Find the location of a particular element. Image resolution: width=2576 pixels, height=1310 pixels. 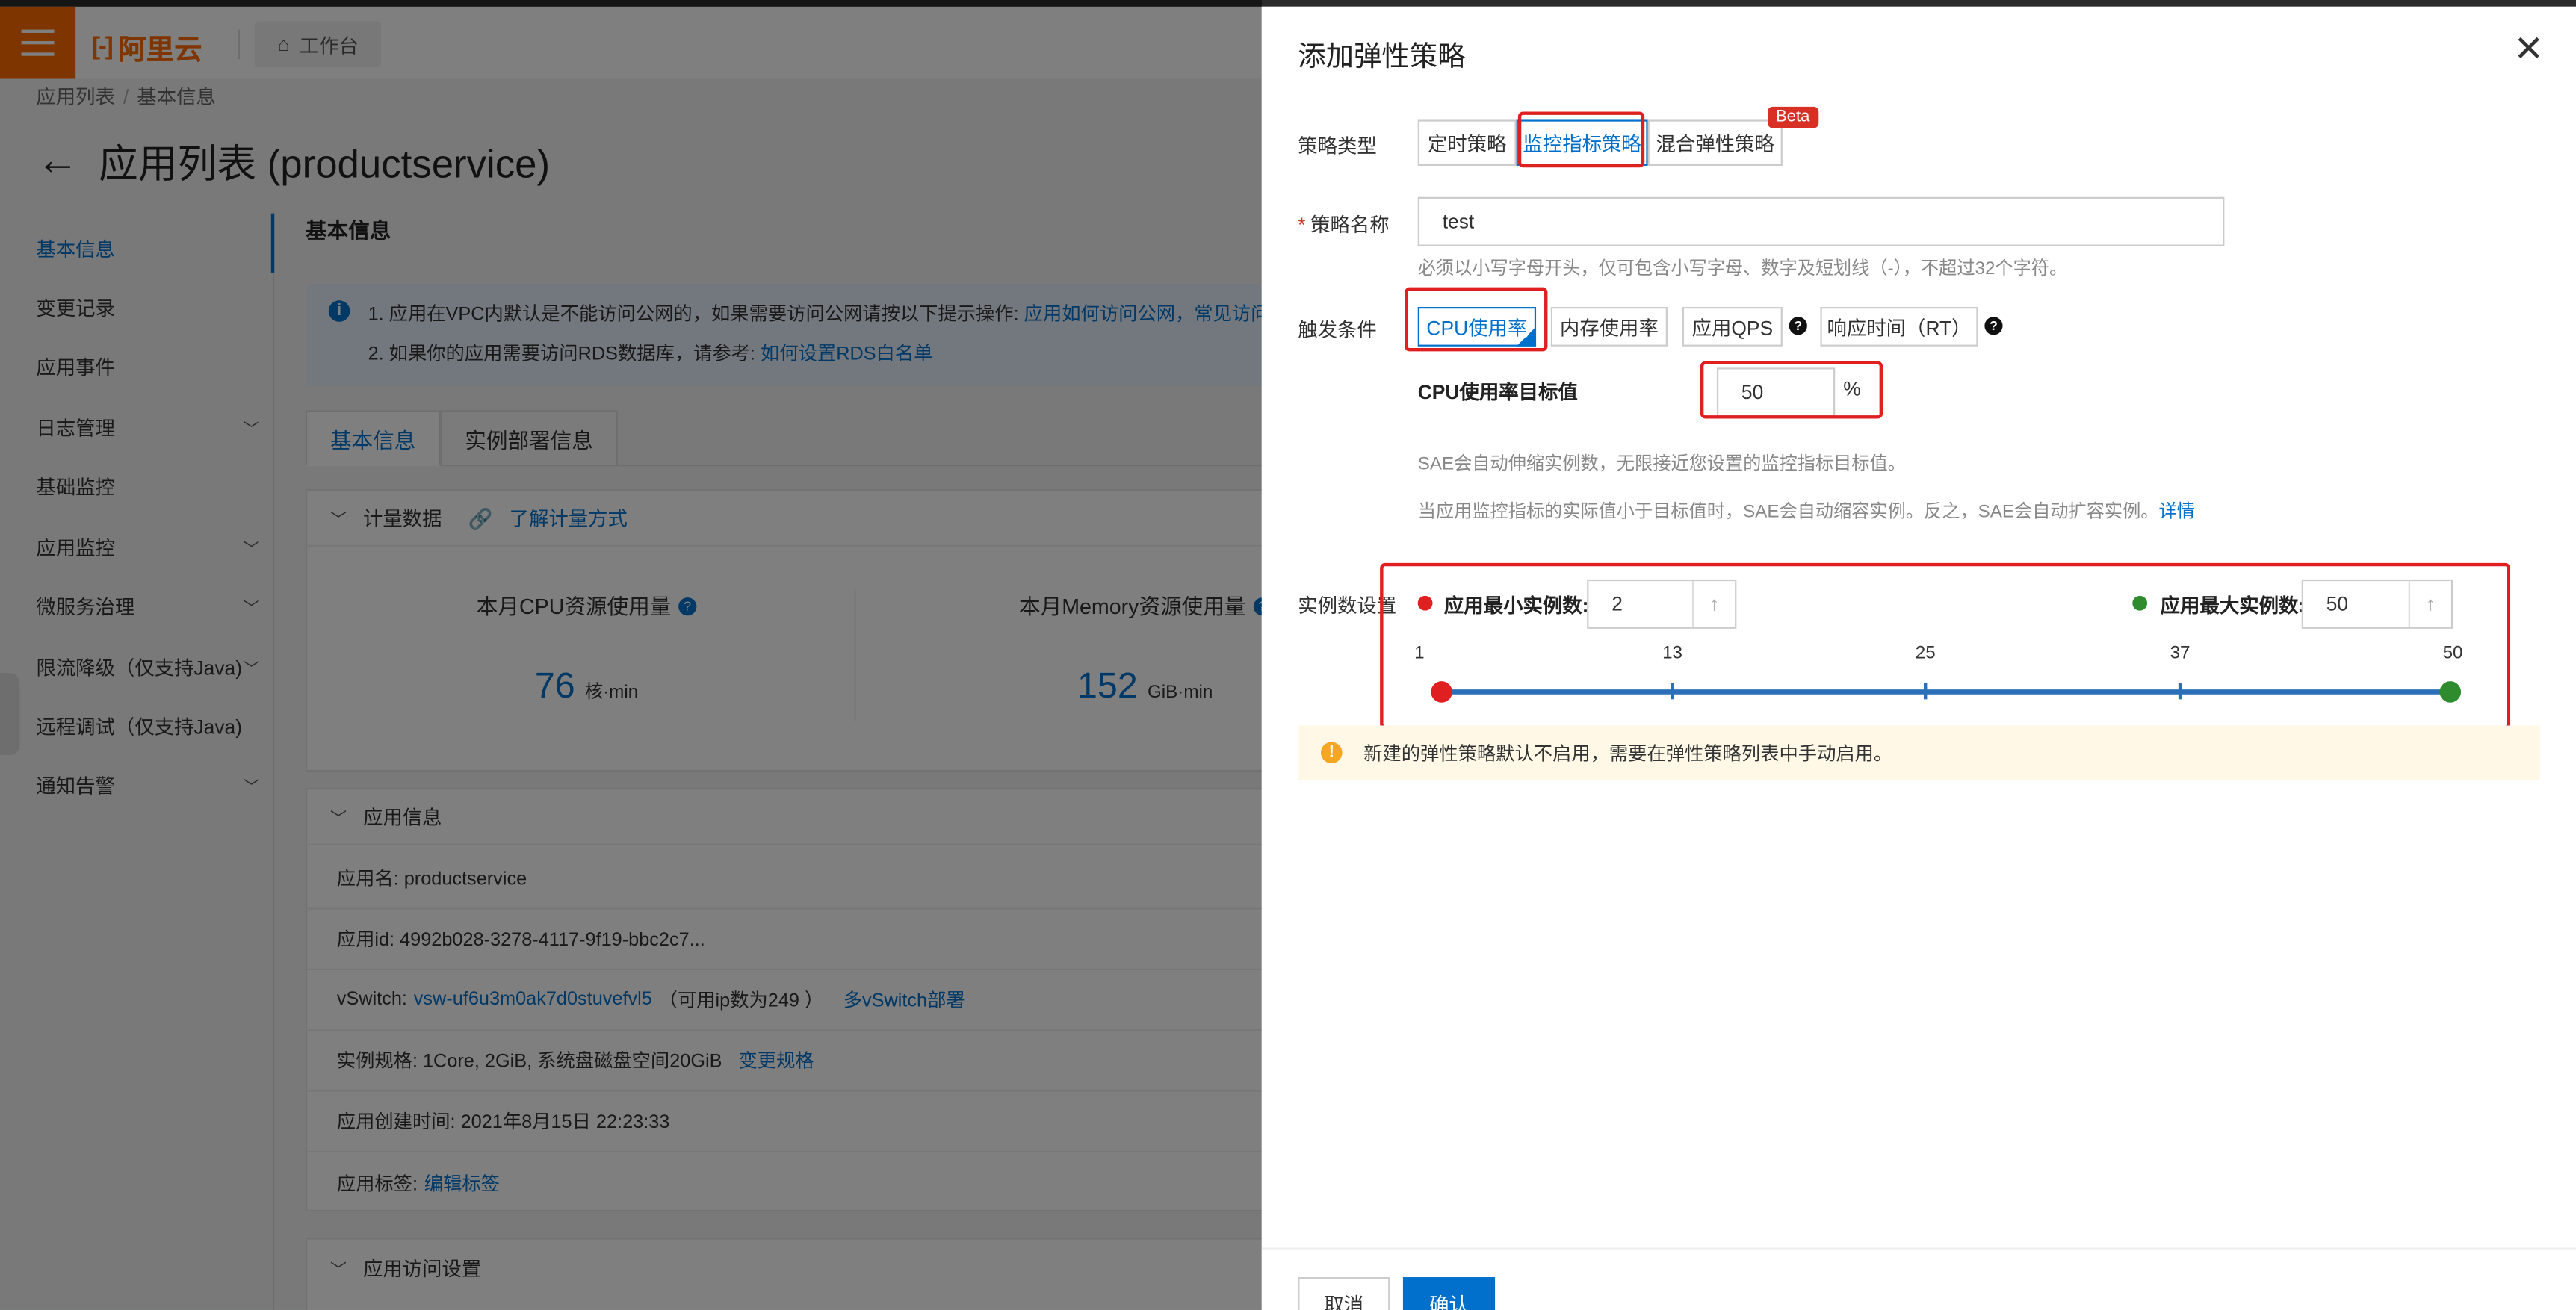

trigger-label: 触发条件 is located at coordinates (1337, 330).